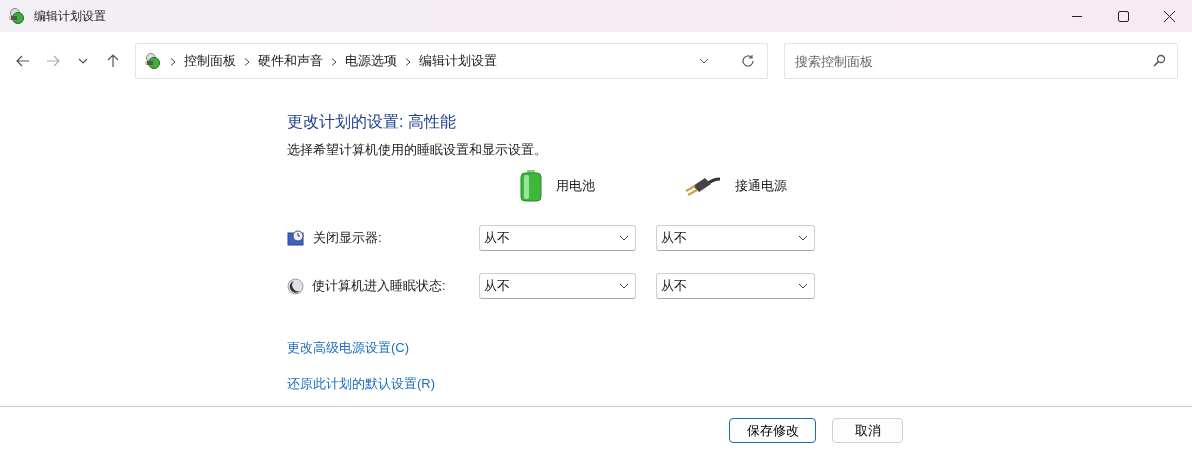 The height and width of the screenshot is (474, 1192). Describe the element at coordinates (361, 384) in the screenshot. I see `link: 还原此计划的默认设置(R)` at that location.